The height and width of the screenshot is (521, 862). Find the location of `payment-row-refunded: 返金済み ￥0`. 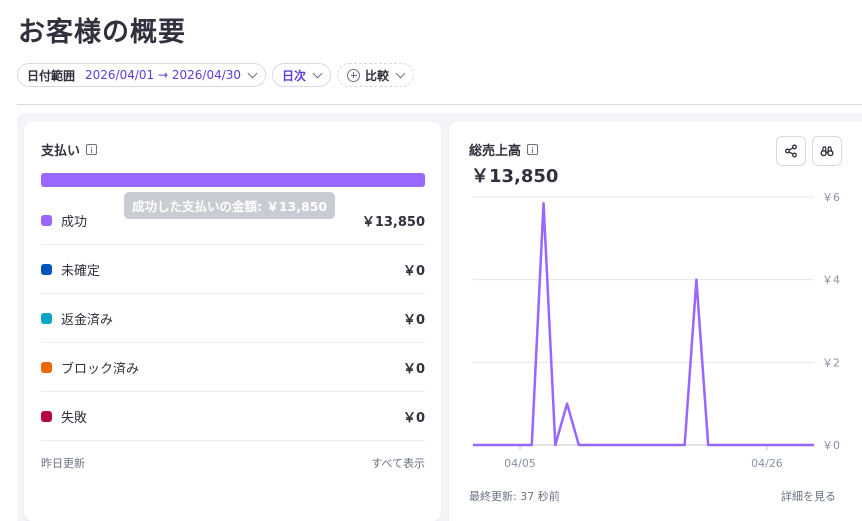

payment-row-refunded: 返金済み ￥0 is located at coordinates (233, 318).